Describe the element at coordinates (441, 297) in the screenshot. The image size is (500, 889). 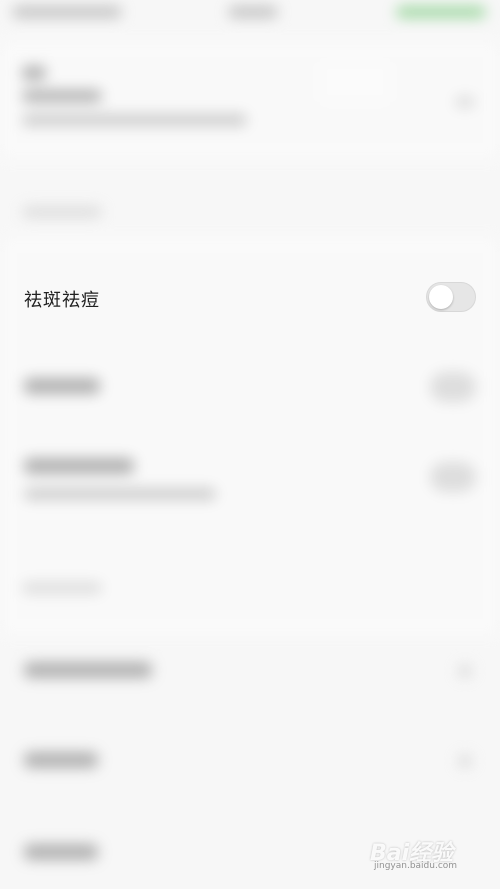
I see `toggle-knob` at that location.